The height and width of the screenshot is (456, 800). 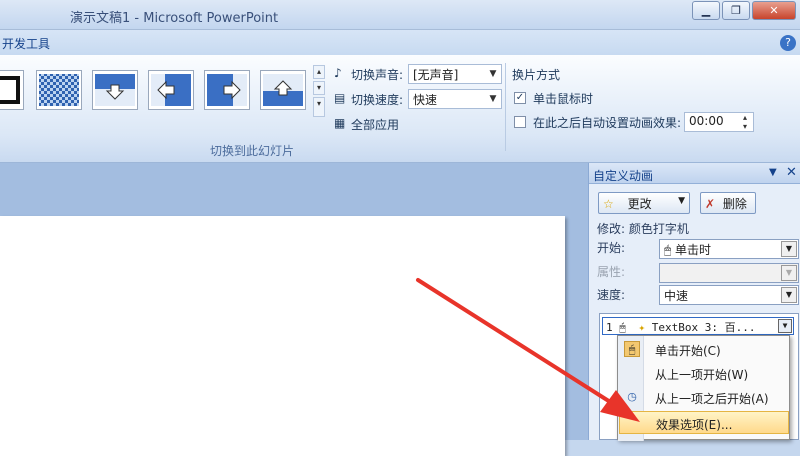 I want to click on remove-effect-button: ✗ 删除, so click(x=728, y=203).